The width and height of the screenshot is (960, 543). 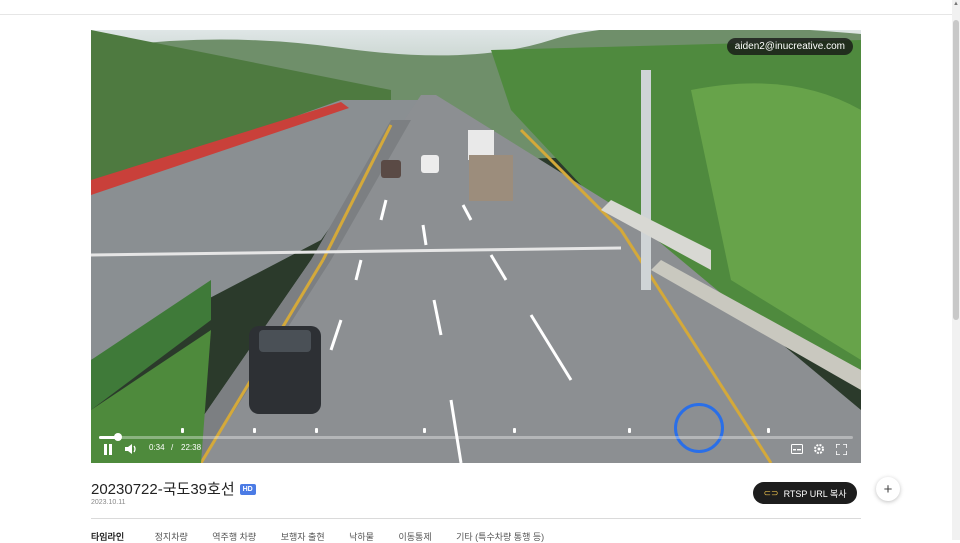 What do you see at coordinates (888, 489) in the screenshot?
I see `add-button: +` at bounding box center [888, 489].